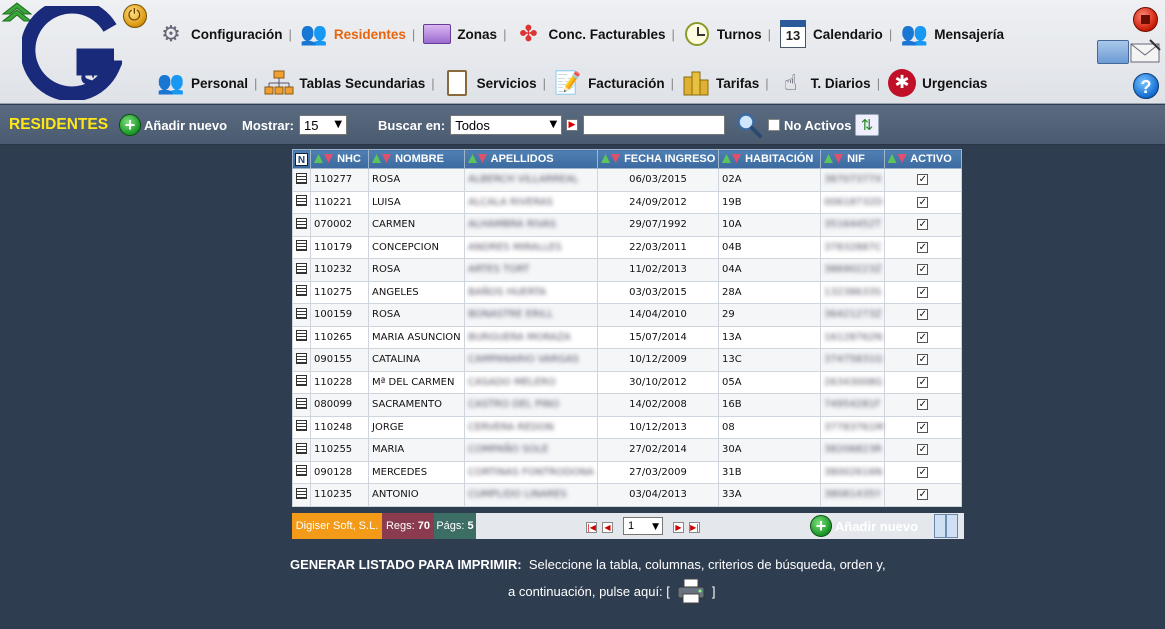 This screenshot has height=629, width=1165. Describe the element at coordinates (338, 124) in the screenshot. I see `chevron-down-icon: ▼` at that location.